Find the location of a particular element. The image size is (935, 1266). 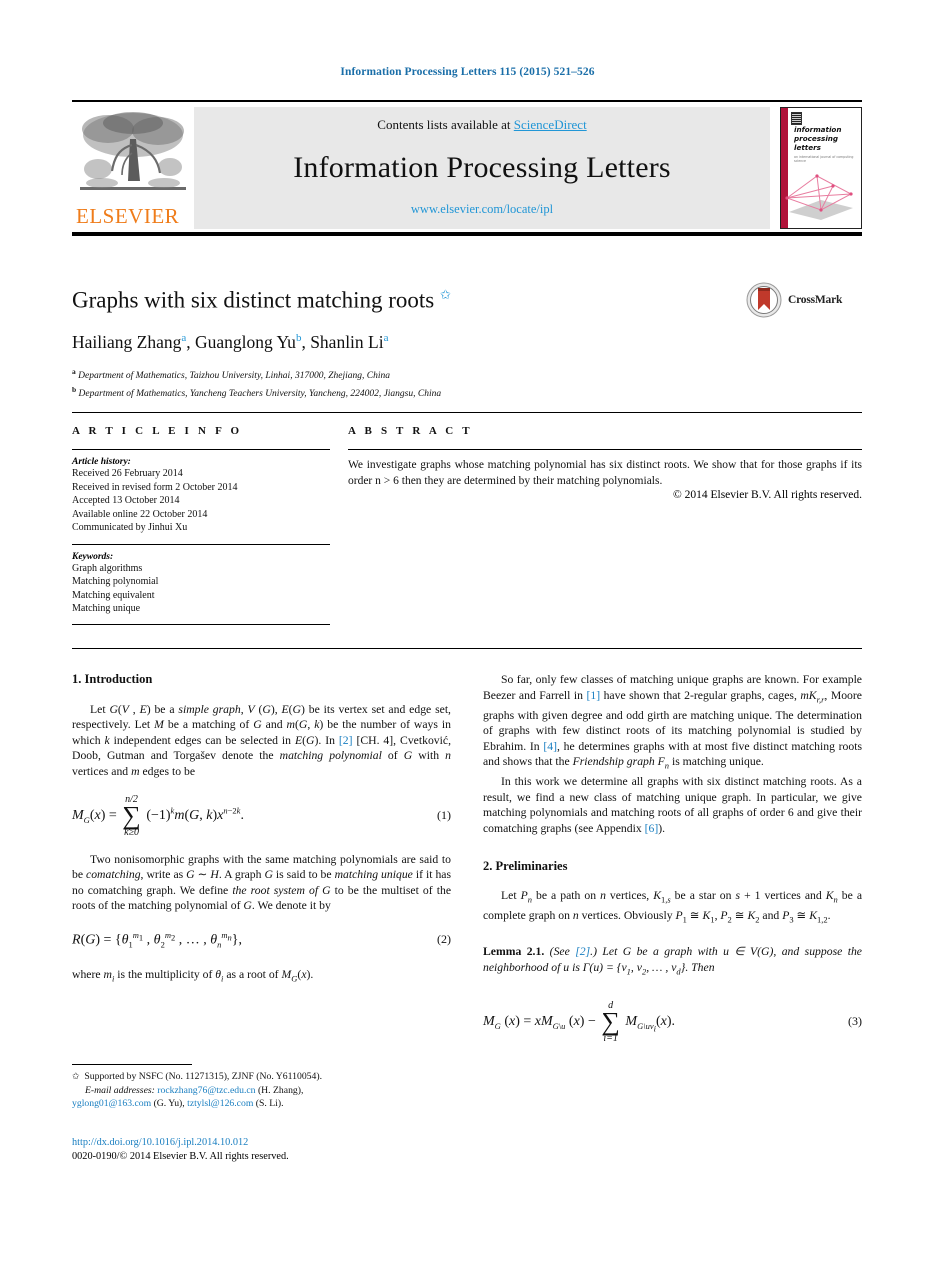

equation-1: MG(x) = n/2 ∑ k≥0 (−1)km(G, k)xn−2k. (1) is located at coordinates (261, 815).